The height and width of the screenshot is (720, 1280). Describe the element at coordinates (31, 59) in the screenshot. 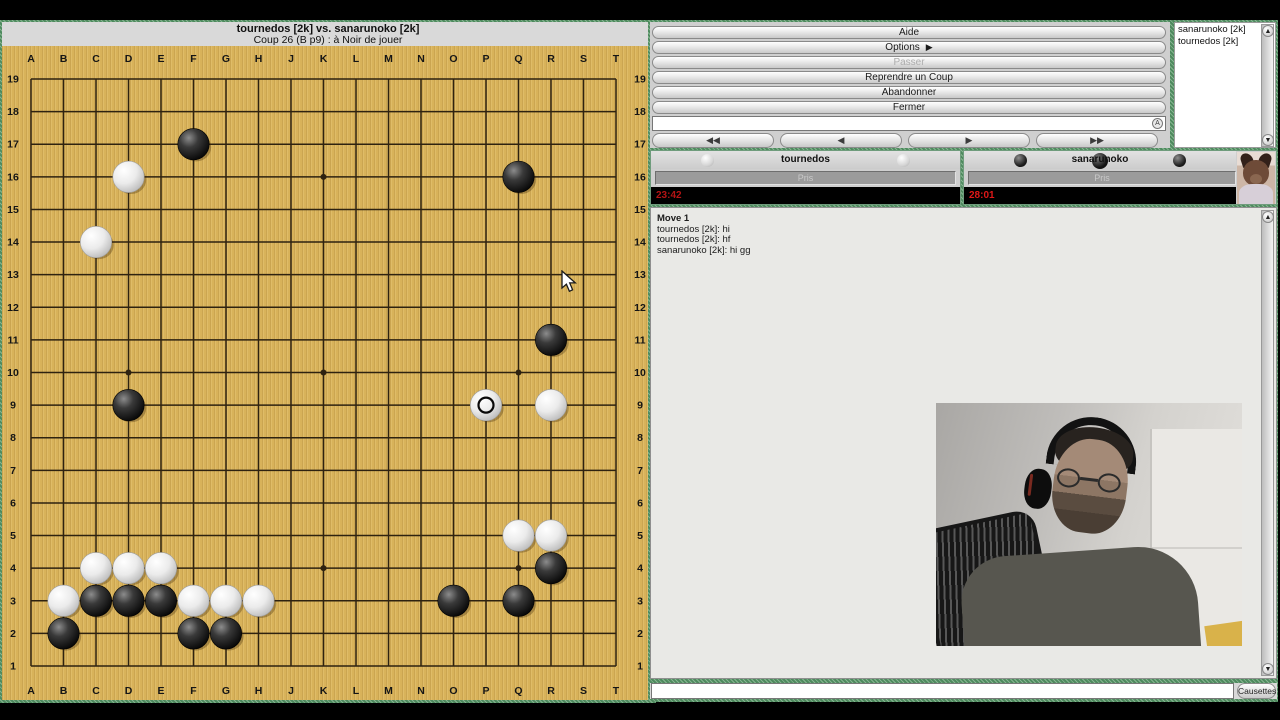

I see `svg-text: A` at that location.